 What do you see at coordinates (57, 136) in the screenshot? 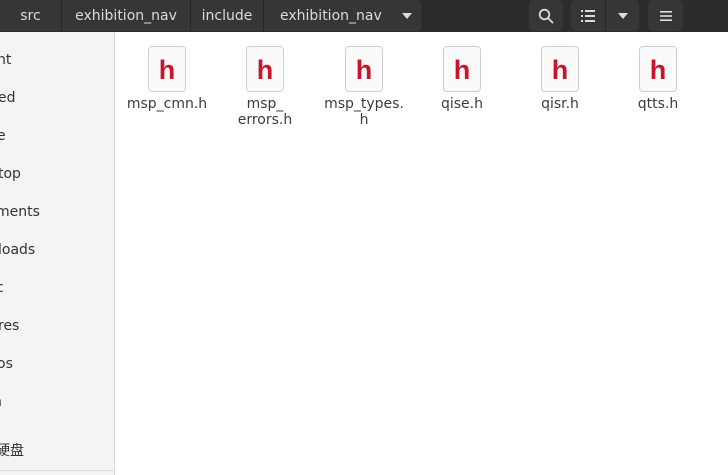
I see `sidebar-item-home: e` at bounding box center [57, 136].